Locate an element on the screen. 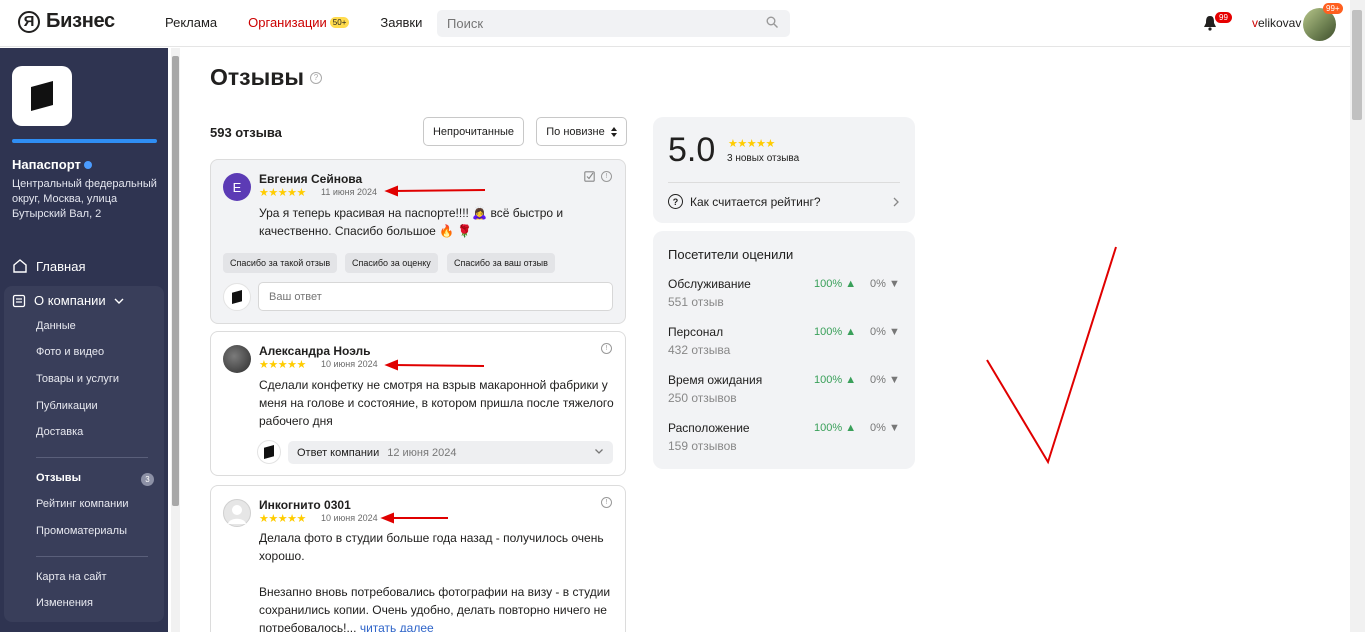 The width and height of the screenshot is (1365, 632). reviewer-avatar: Е is located at coordinates (237, 187).